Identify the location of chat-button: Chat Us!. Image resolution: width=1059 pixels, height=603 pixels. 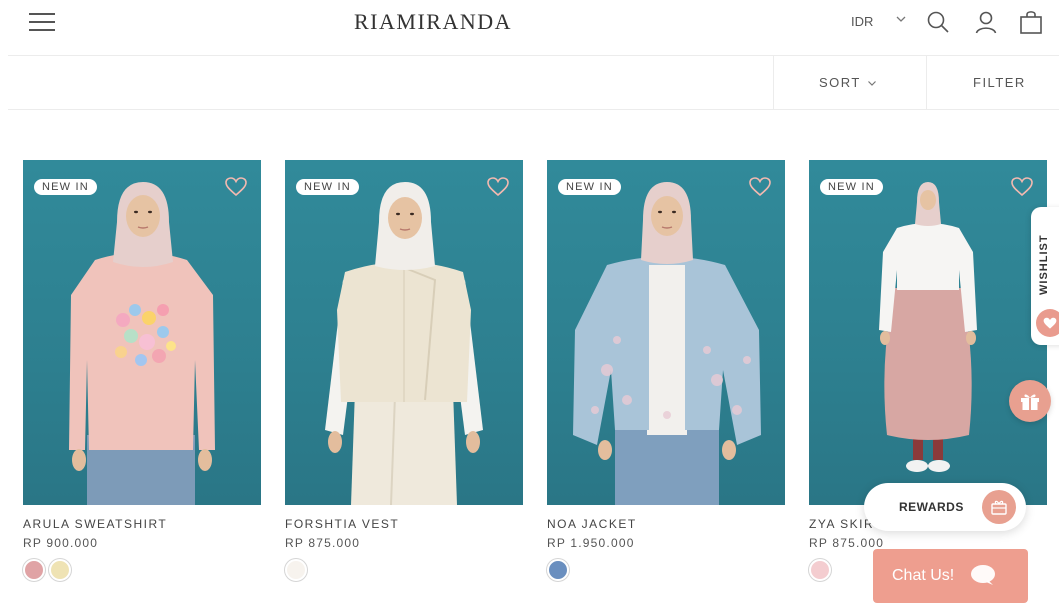
(950, 576).